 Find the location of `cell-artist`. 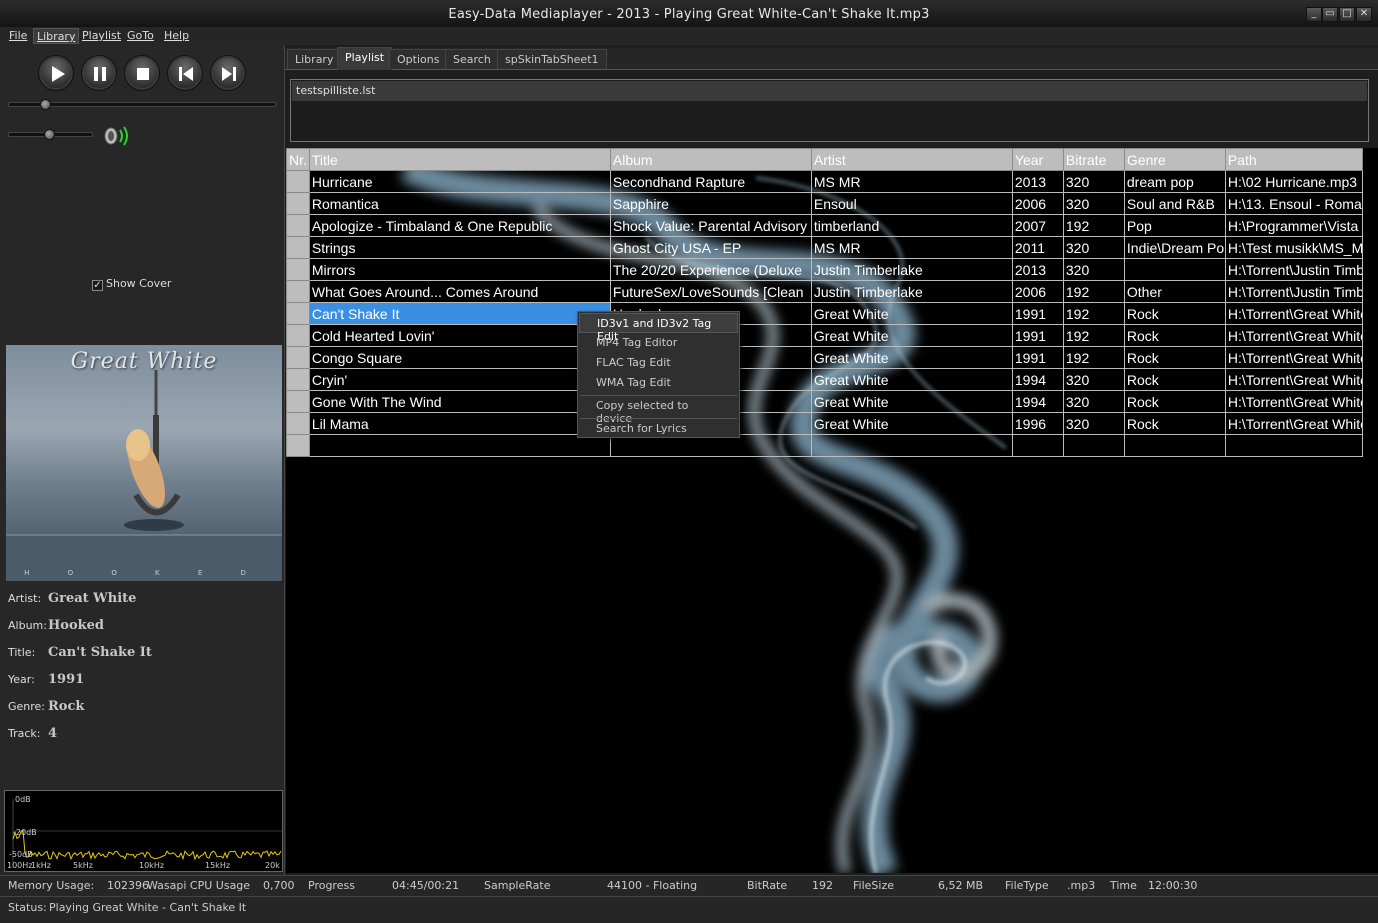

cell-artist is located at coordinates (911, 445).